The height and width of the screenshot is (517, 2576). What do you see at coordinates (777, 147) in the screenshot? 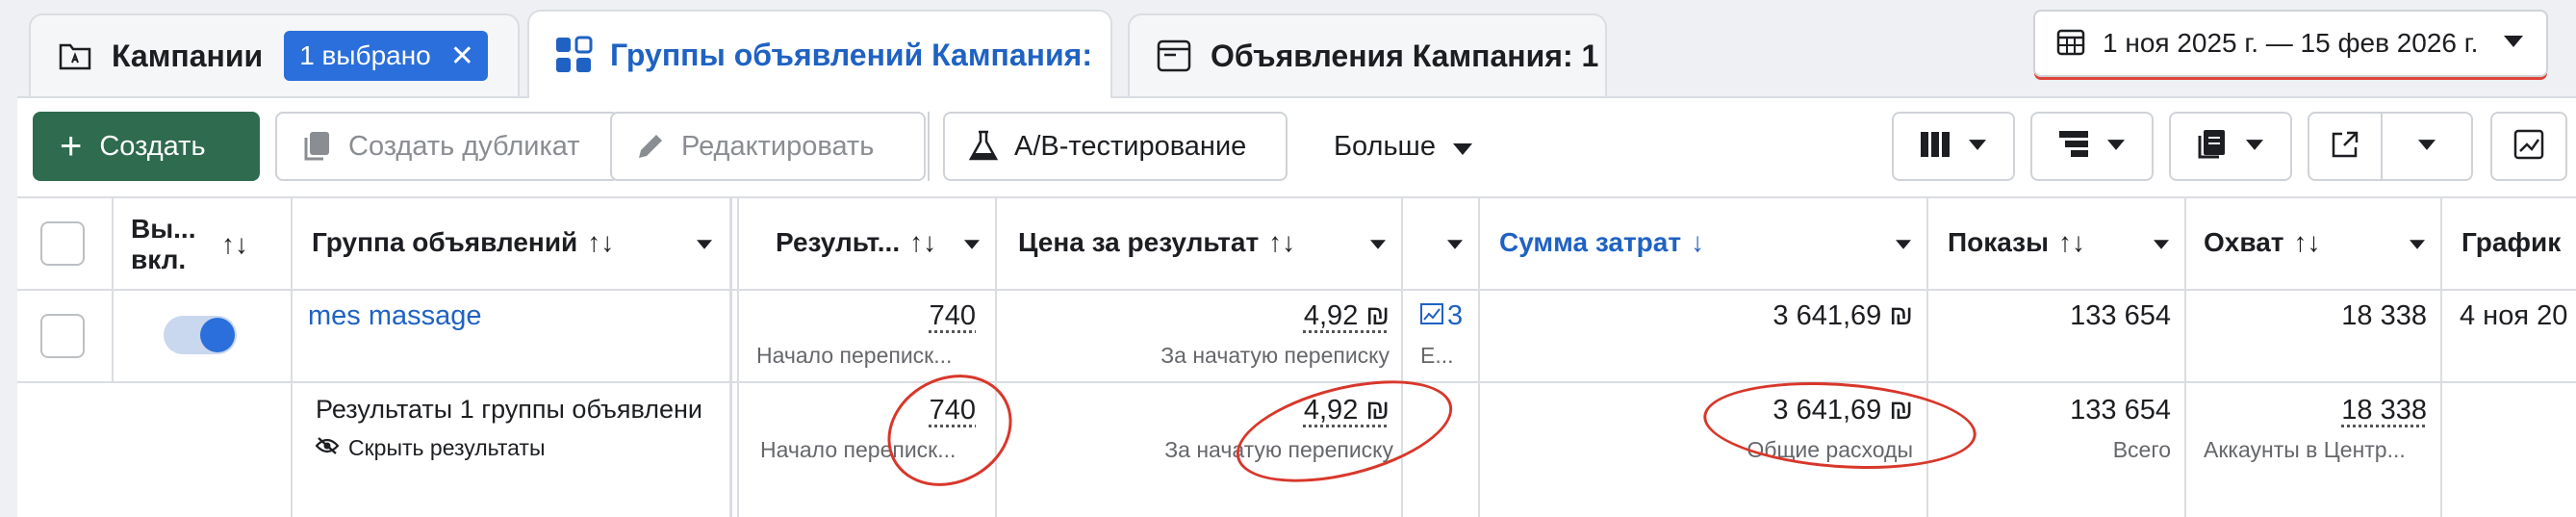
I see `edit-label: Редактировать` at bounding box center [777, 147].